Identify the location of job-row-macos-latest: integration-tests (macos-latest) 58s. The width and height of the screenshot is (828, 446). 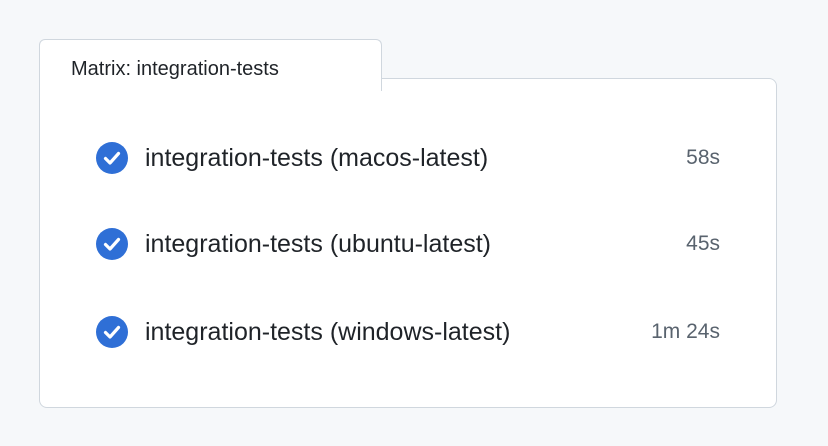
(408, 158).